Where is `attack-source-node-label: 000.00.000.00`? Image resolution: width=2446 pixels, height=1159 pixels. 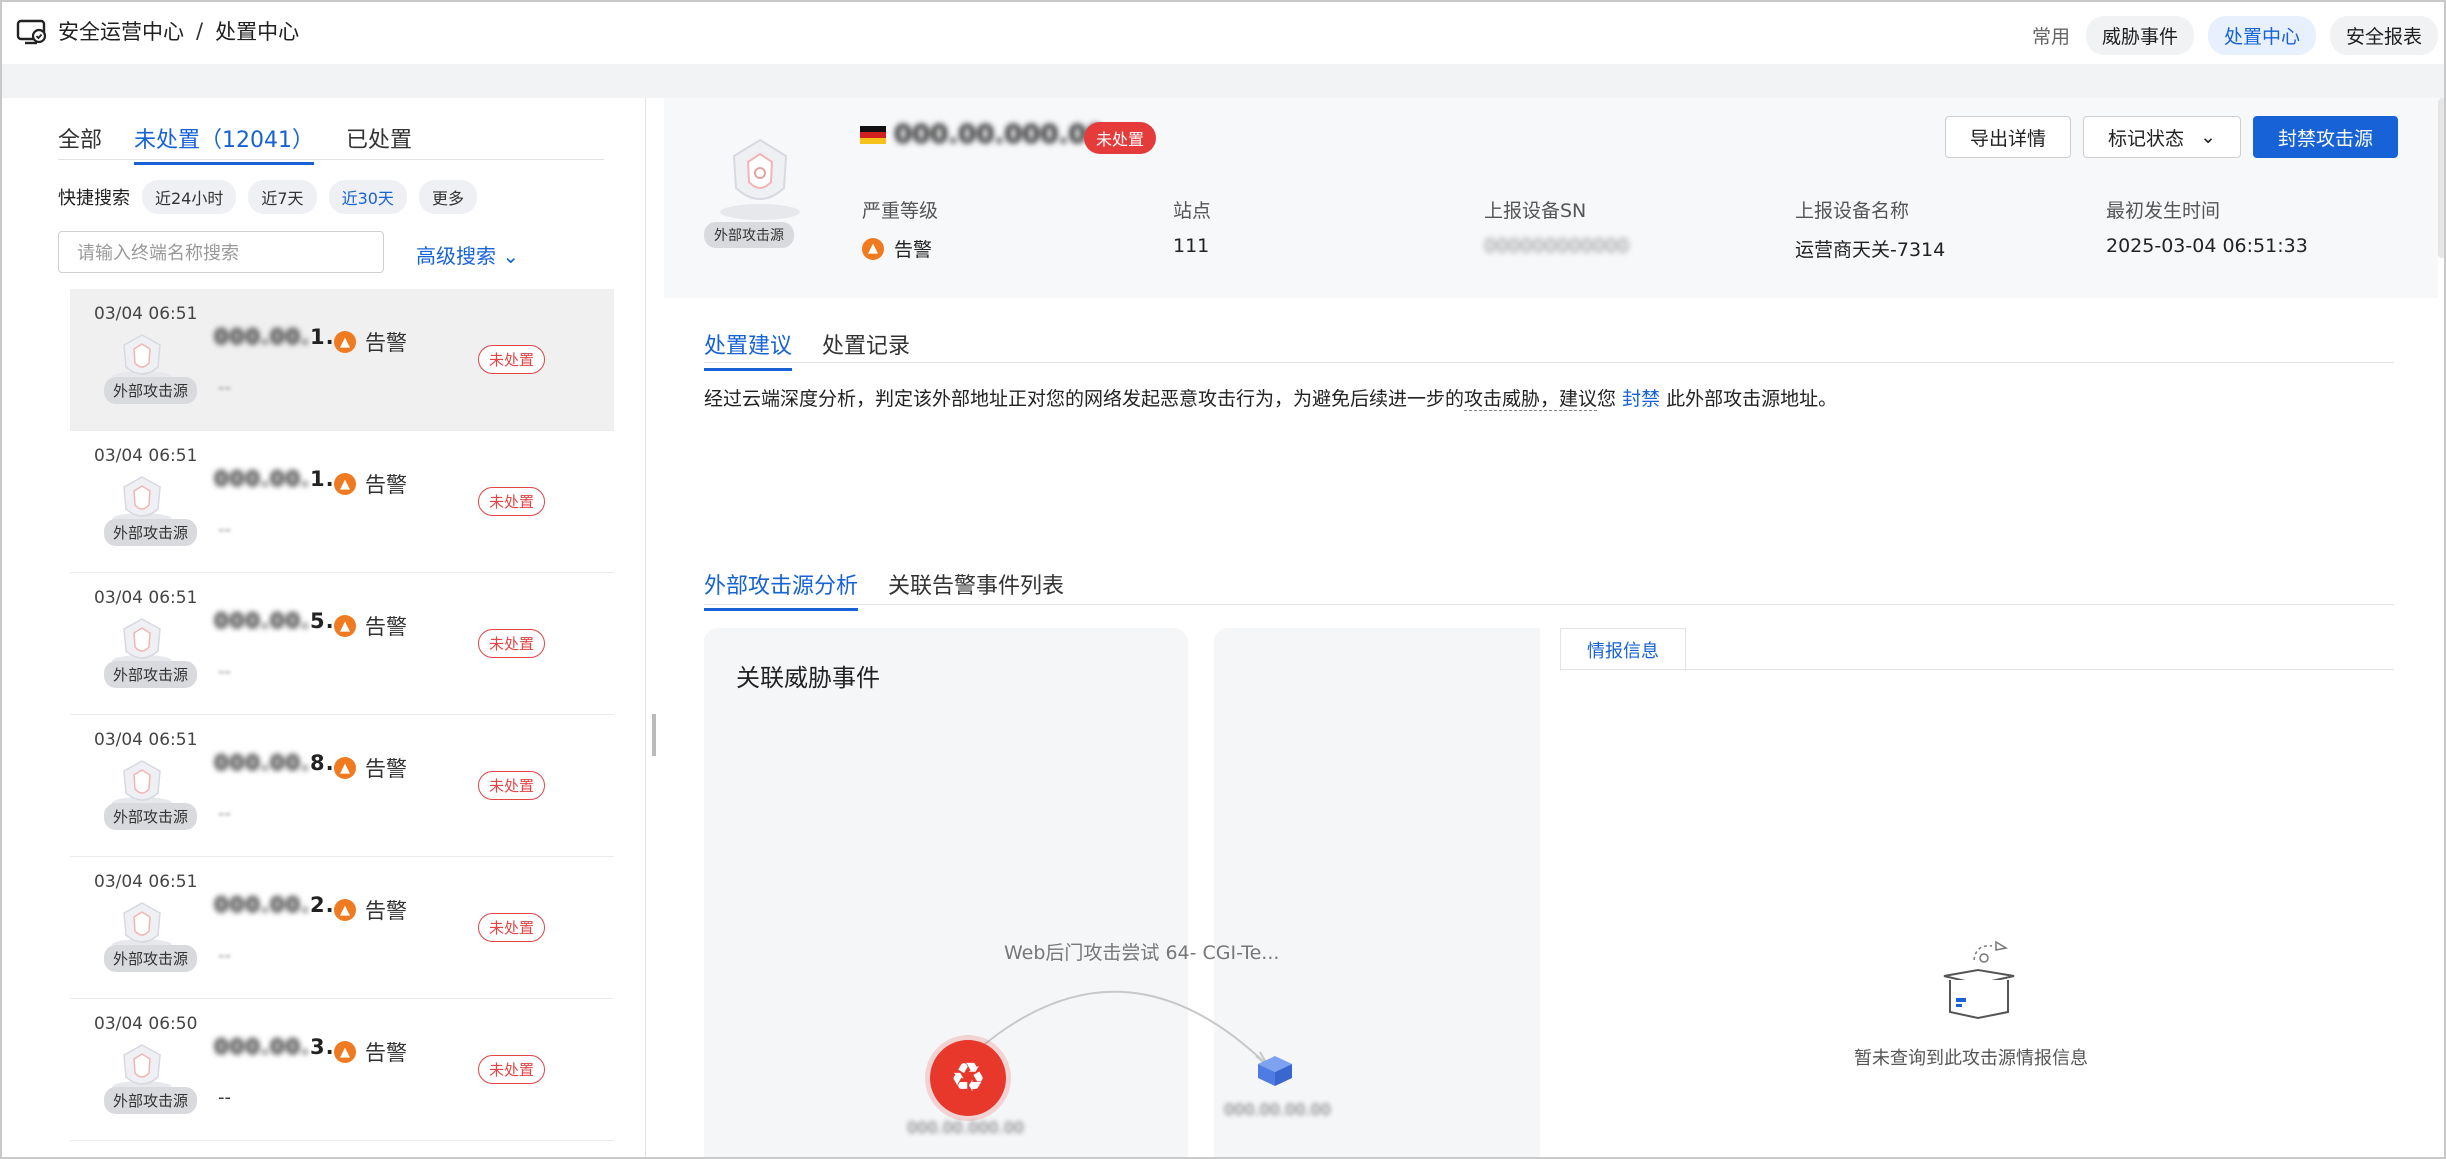 attack-source-node-label: 000.00.000.00 is located at coordinates (966, 1127).